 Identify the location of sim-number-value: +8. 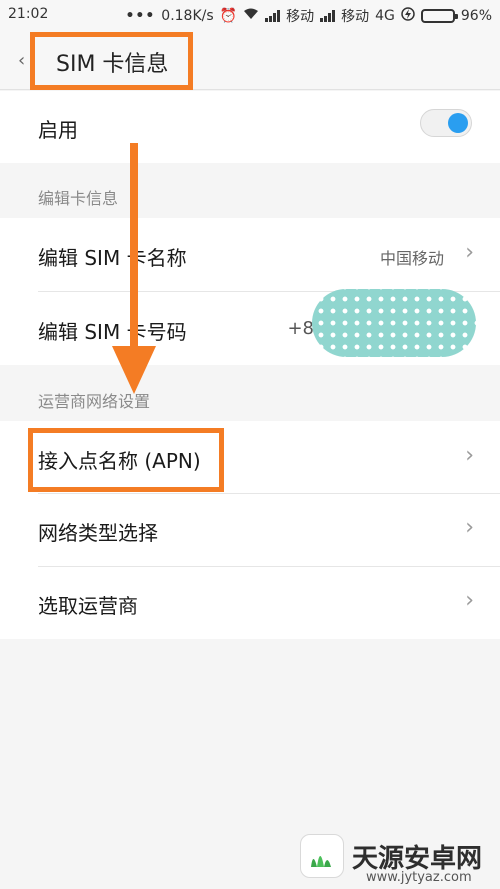
(300, 328).